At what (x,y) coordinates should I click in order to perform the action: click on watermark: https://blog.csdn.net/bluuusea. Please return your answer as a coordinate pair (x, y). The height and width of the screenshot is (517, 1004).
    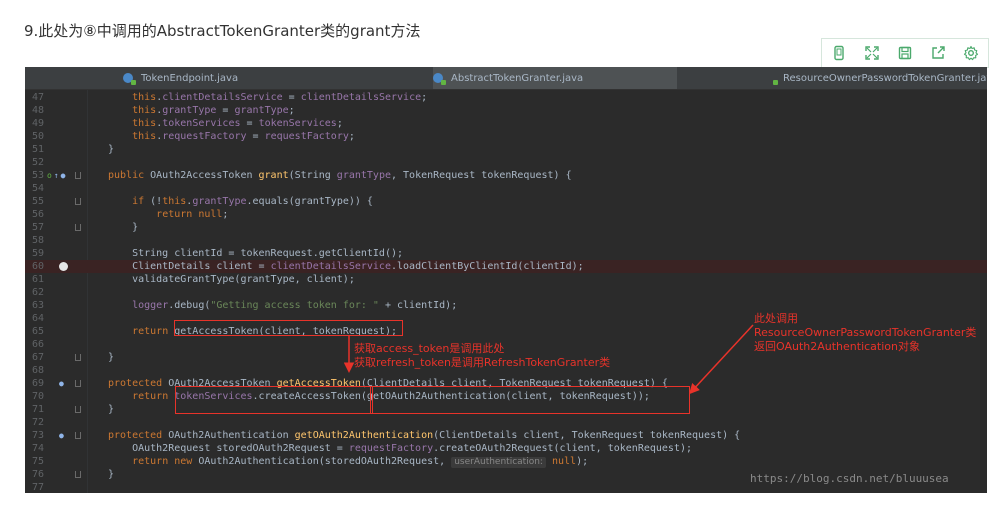
    Looking at the image, I should click on (849, 478).